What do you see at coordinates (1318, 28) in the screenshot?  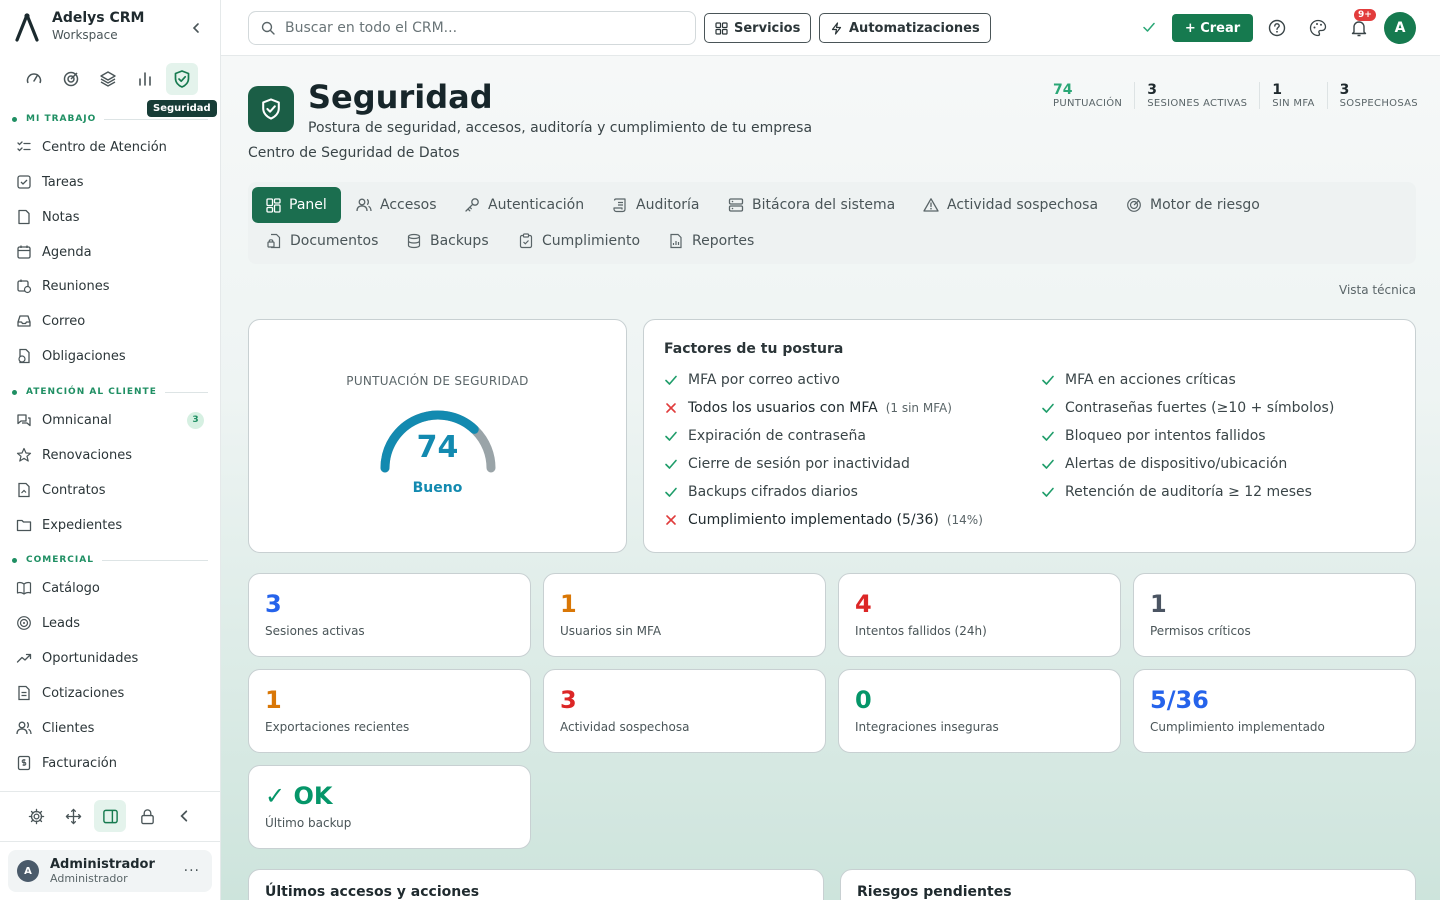 I see `theme-button` at bounding box center [1318, 28].